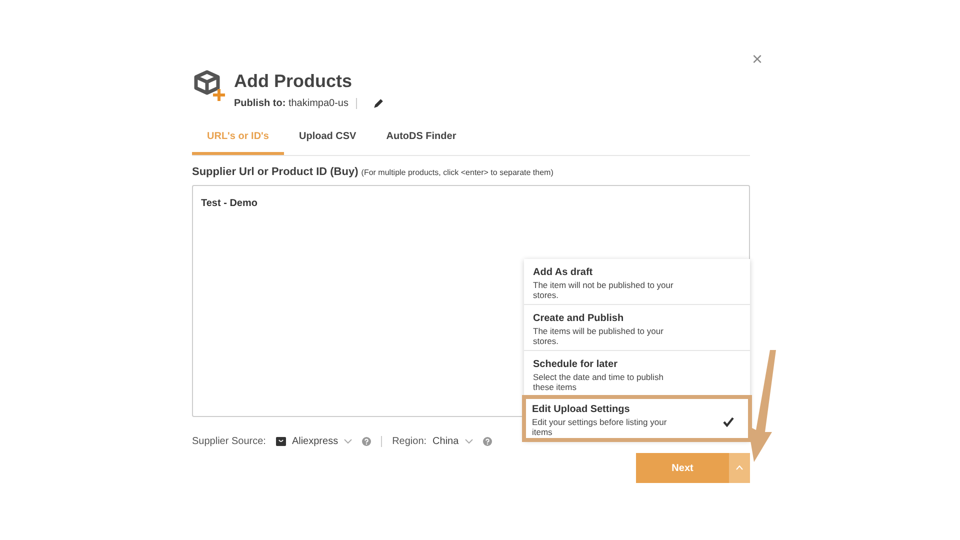 This screenshot has height=540, width=960. I want to click on checkmark-icon, so click(728, 422).